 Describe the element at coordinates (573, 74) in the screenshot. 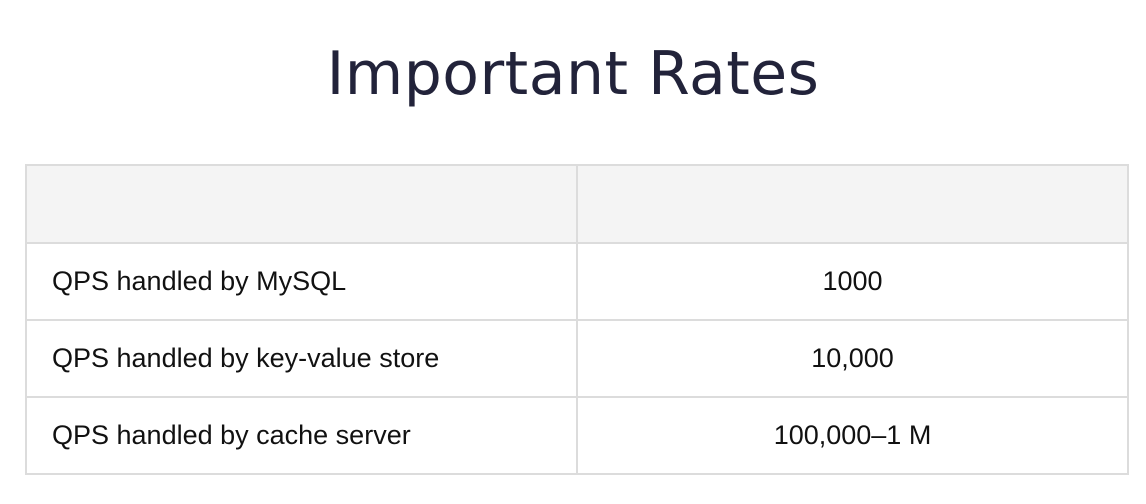

I see `page-title: Important Rates` at that location.